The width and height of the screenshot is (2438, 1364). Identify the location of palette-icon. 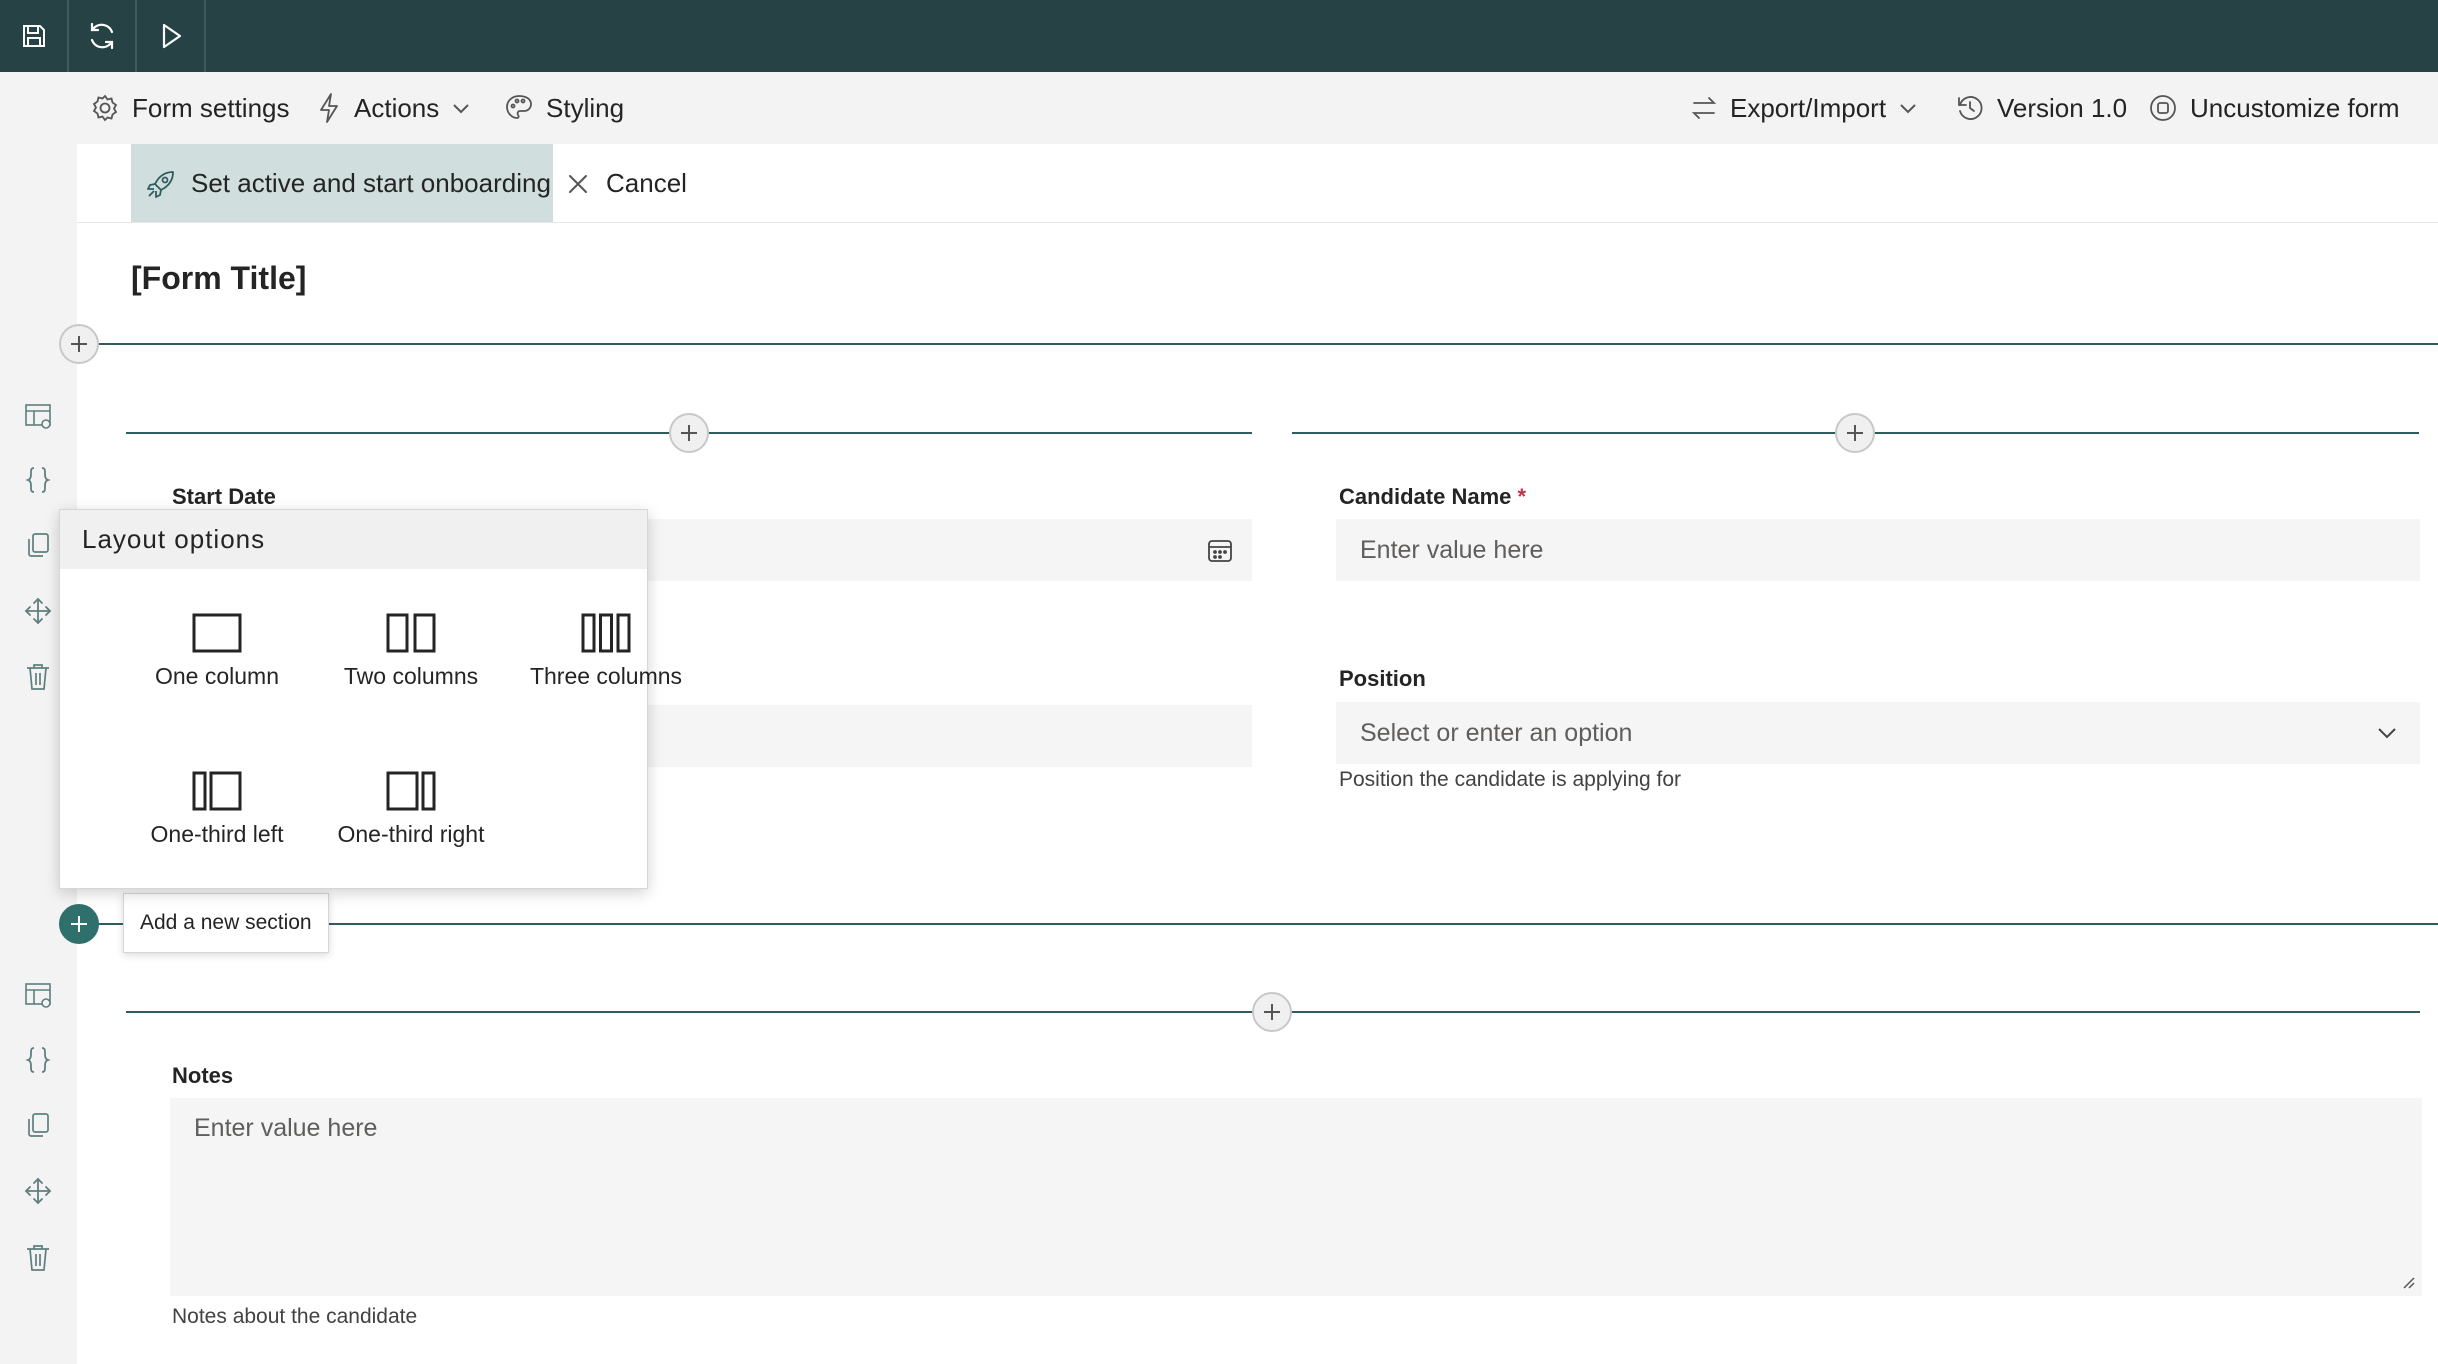
(519, 107).